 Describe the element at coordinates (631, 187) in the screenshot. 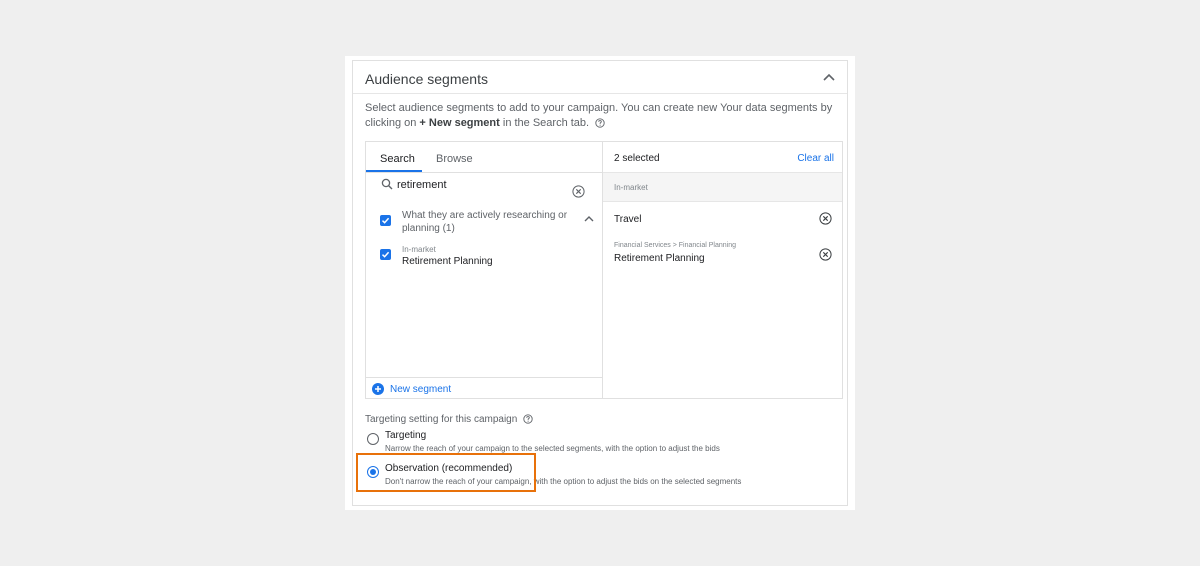

I see `selected-group-label: In-market` at that location.